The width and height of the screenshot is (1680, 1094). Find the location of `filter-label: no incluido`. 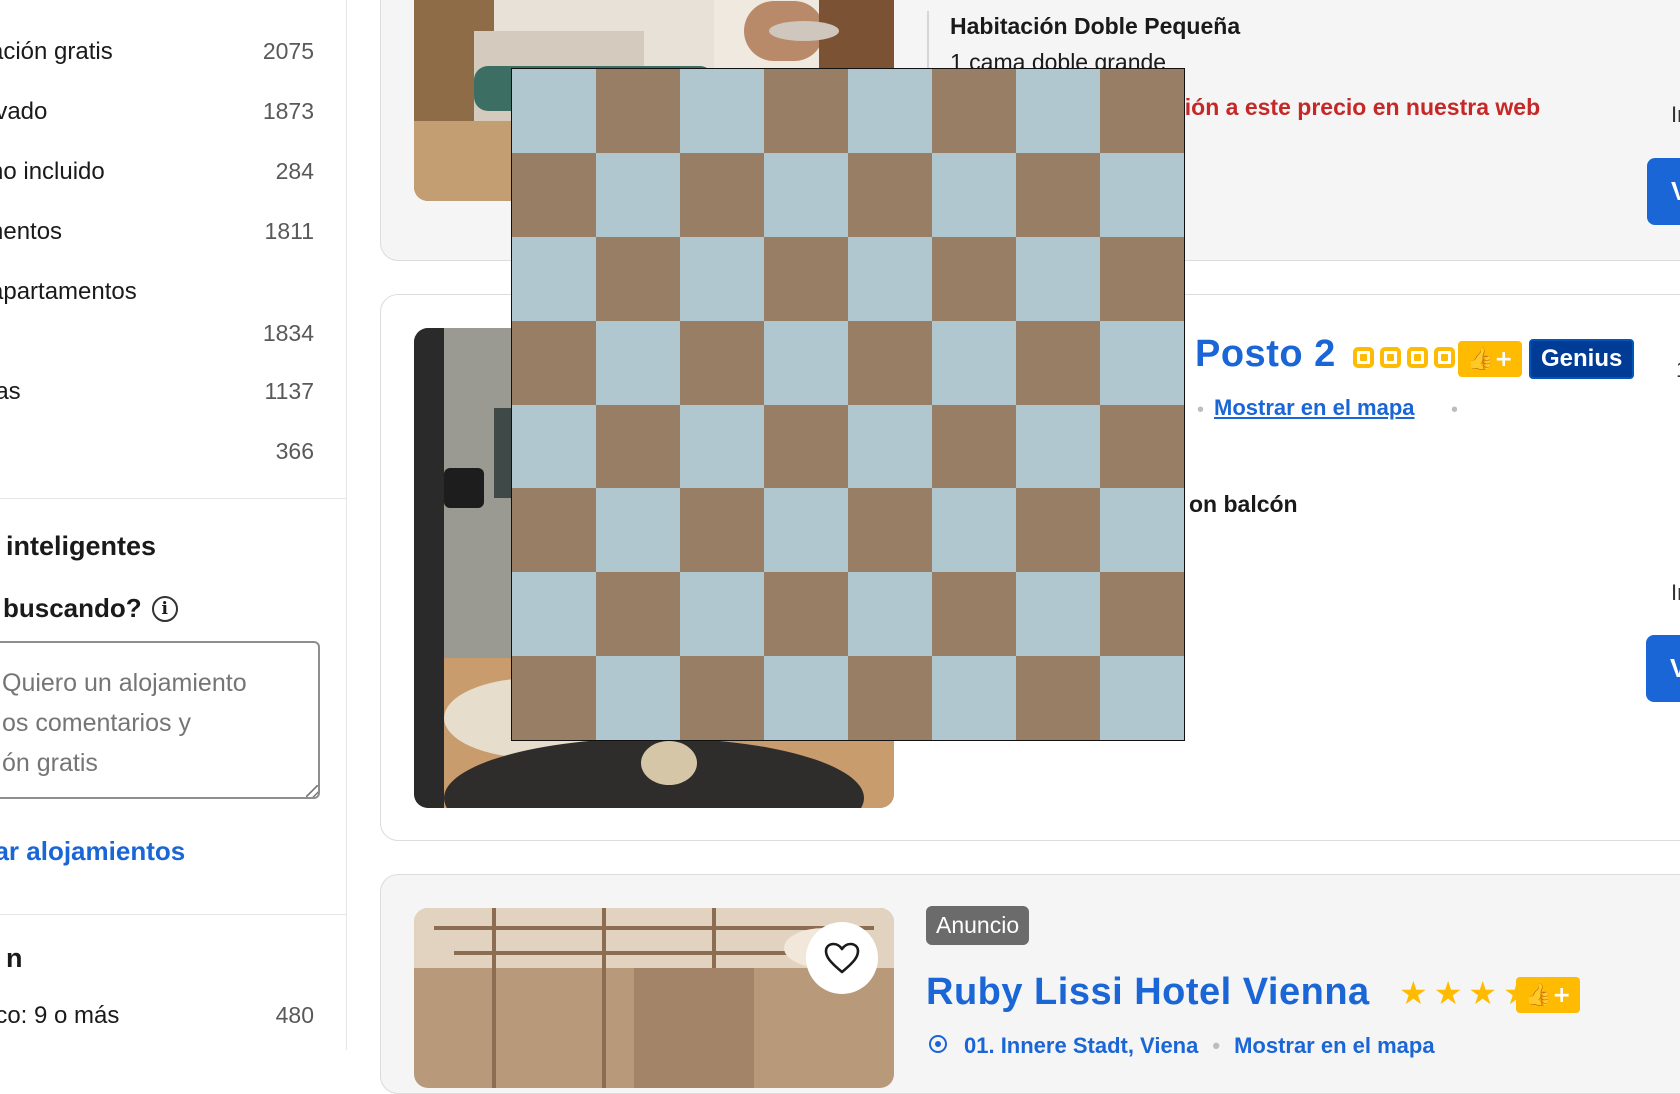

filter-label: no incluido is located at coordinates (52, 171).